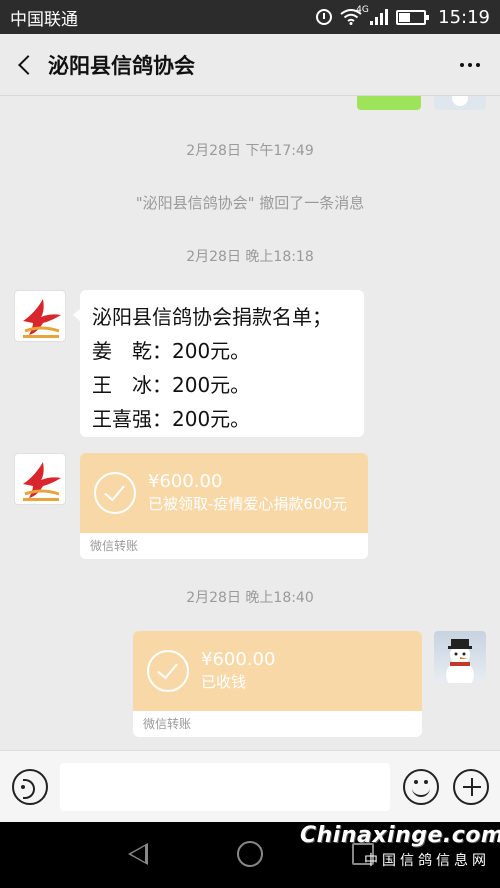 The width and height of the screenshot is (500, 888). What do you see at coordinates (212, 317) in the screenshot?
I see `message-line: 泌阳县信鸽协会捐款名单；` at bounding box center [212, 317].